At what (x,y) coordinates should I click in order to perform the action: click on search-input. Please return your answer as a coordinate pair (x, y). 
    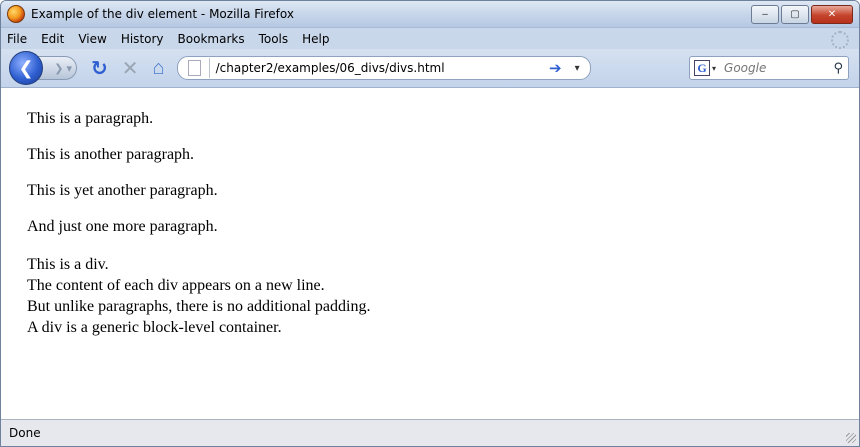
    Looking at the image, I should click on (774, 68).